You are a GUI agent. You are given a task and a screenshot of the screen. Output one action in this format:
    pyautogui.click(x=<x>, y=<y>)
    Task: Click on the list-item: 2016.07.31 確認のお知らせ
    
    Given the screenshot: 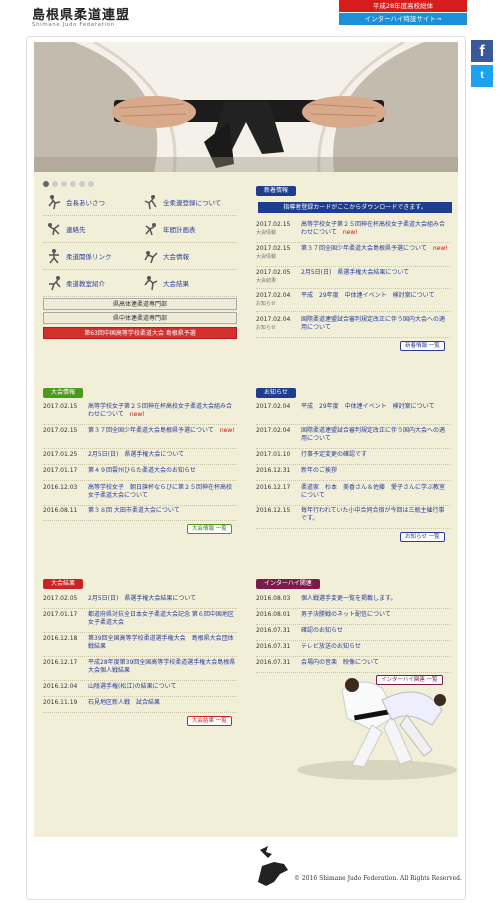 What is the action you would take?
    pyautogui.click(x=353, y=634)
    